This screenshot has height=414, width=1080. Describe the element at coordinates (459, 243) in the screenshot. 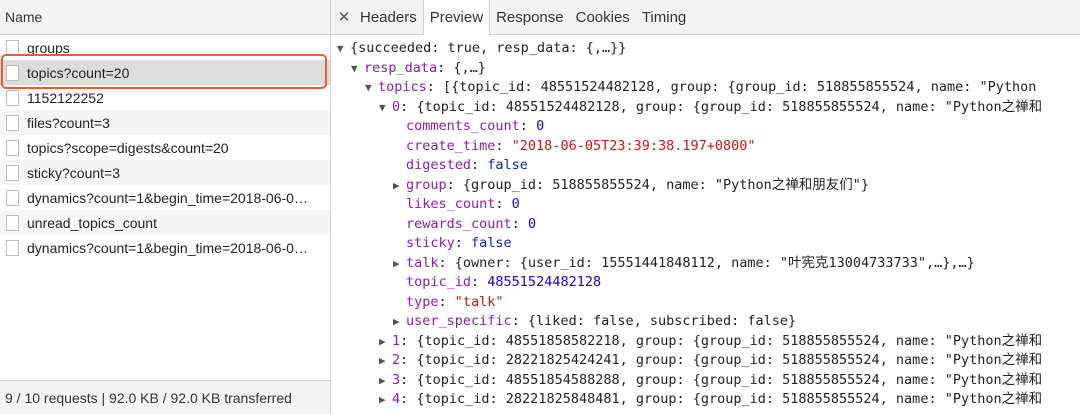

I see `field-sticky: sticky: false` at that location.